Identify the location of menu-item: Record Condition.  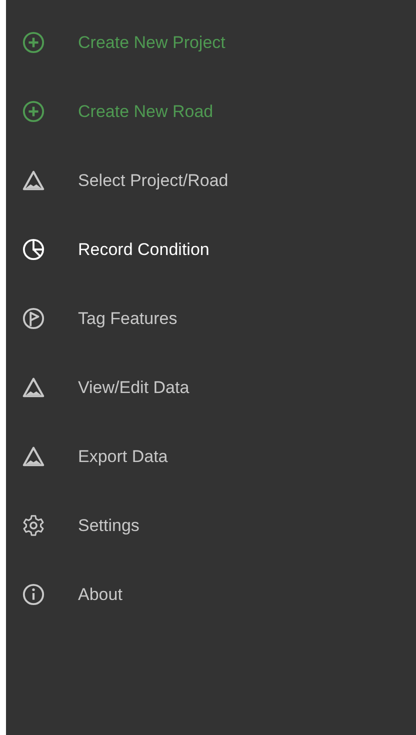
(211, 249).